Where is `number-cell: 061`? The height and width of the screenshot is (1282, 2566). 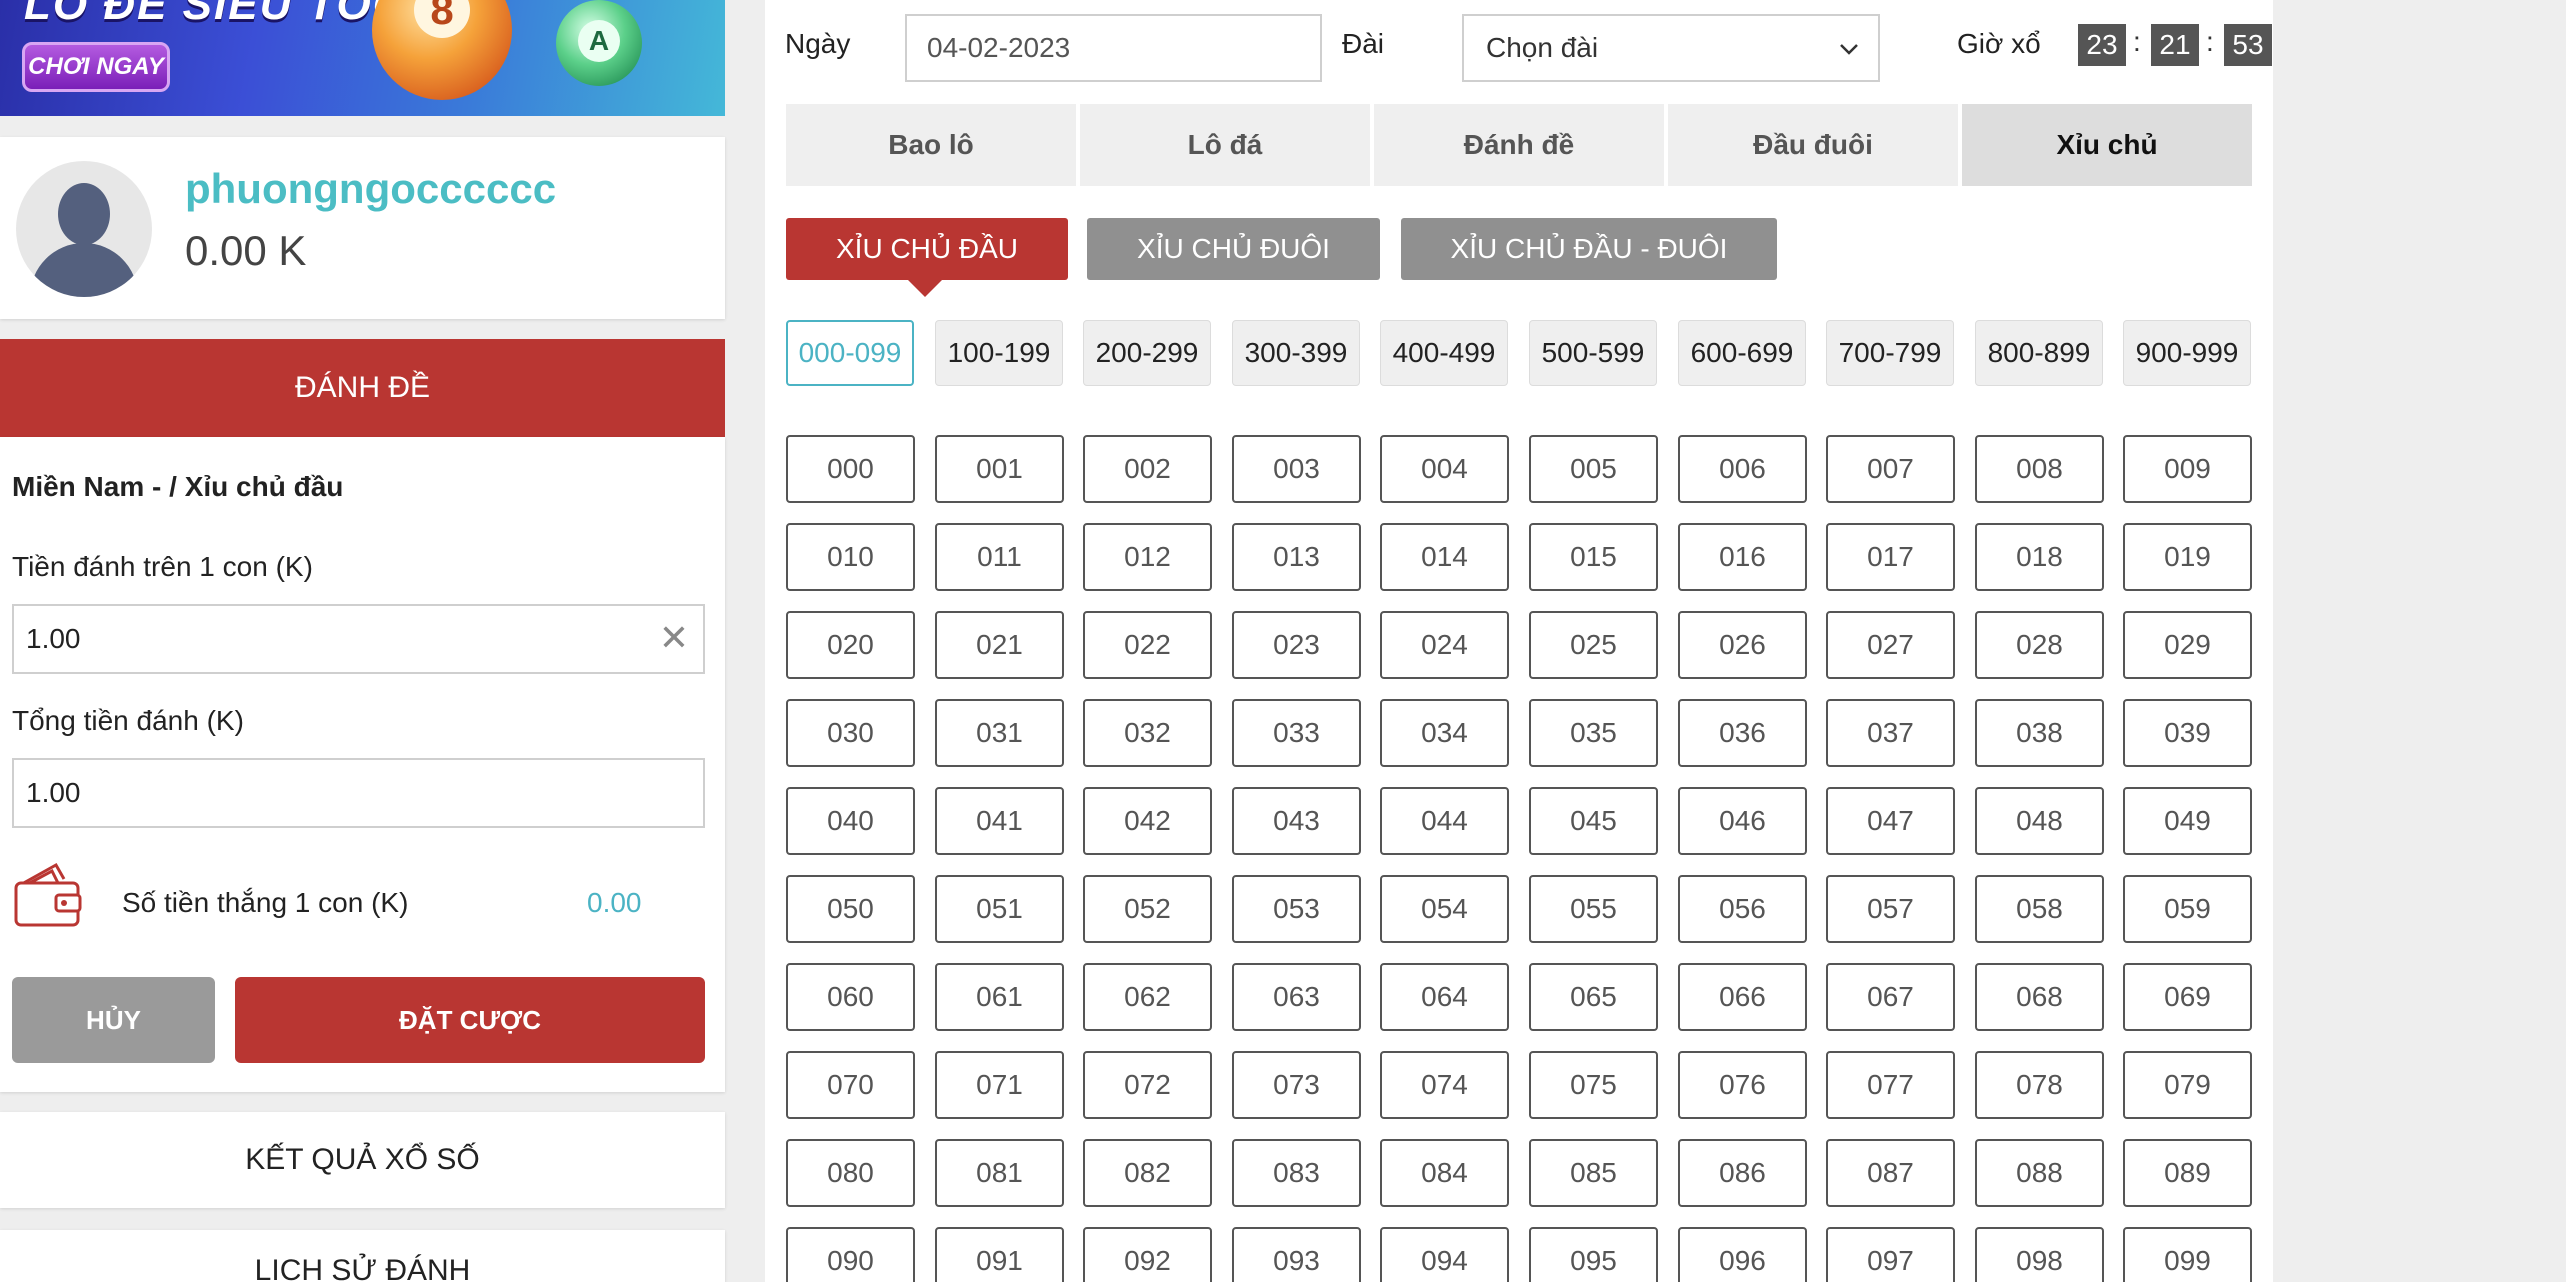 number-cell: 061 is located at coordinates (999, 997).